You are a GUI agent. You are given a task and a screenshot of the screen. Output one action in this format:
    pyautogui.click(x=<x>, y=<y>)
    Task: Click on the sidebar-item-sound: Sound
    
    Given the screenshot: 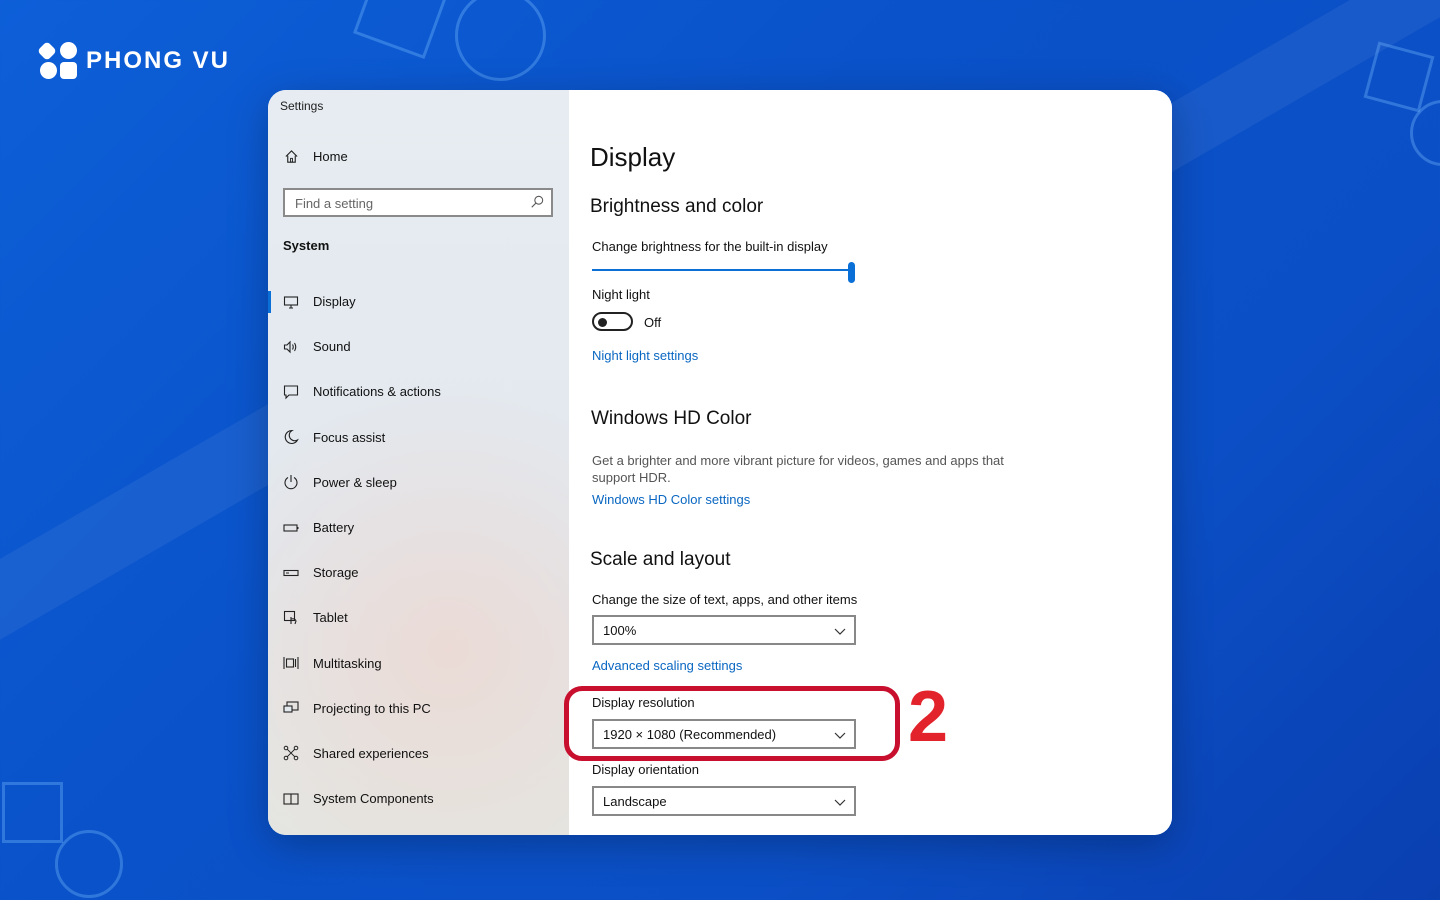 What is the action you would take?
    pyautogui.click(x=418, y=346)
    